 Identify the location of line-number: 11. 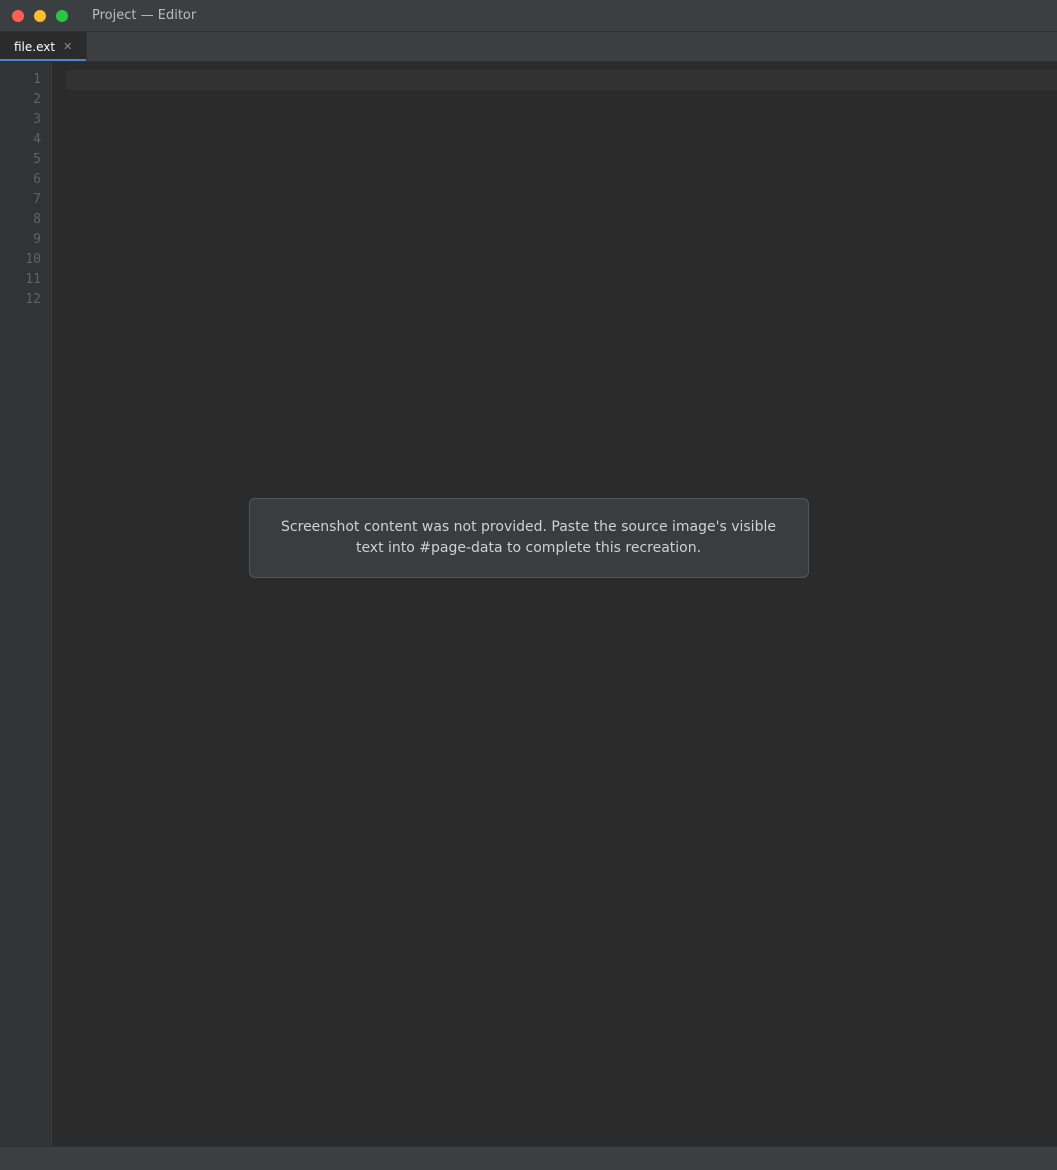
(33, 279).